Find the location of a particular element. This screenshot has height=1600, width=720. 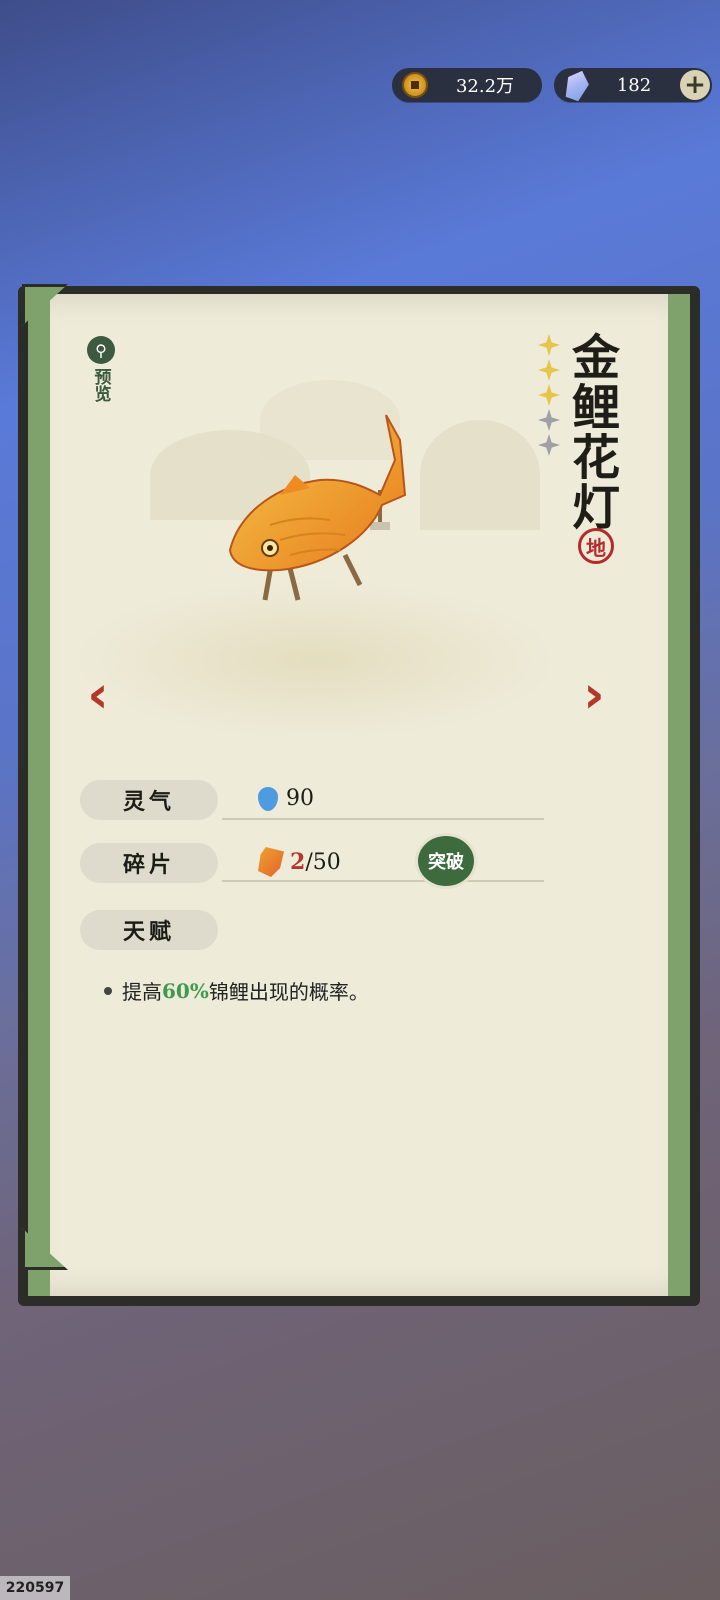

gem-counter: 182 + is located at coordinates (633, 85).